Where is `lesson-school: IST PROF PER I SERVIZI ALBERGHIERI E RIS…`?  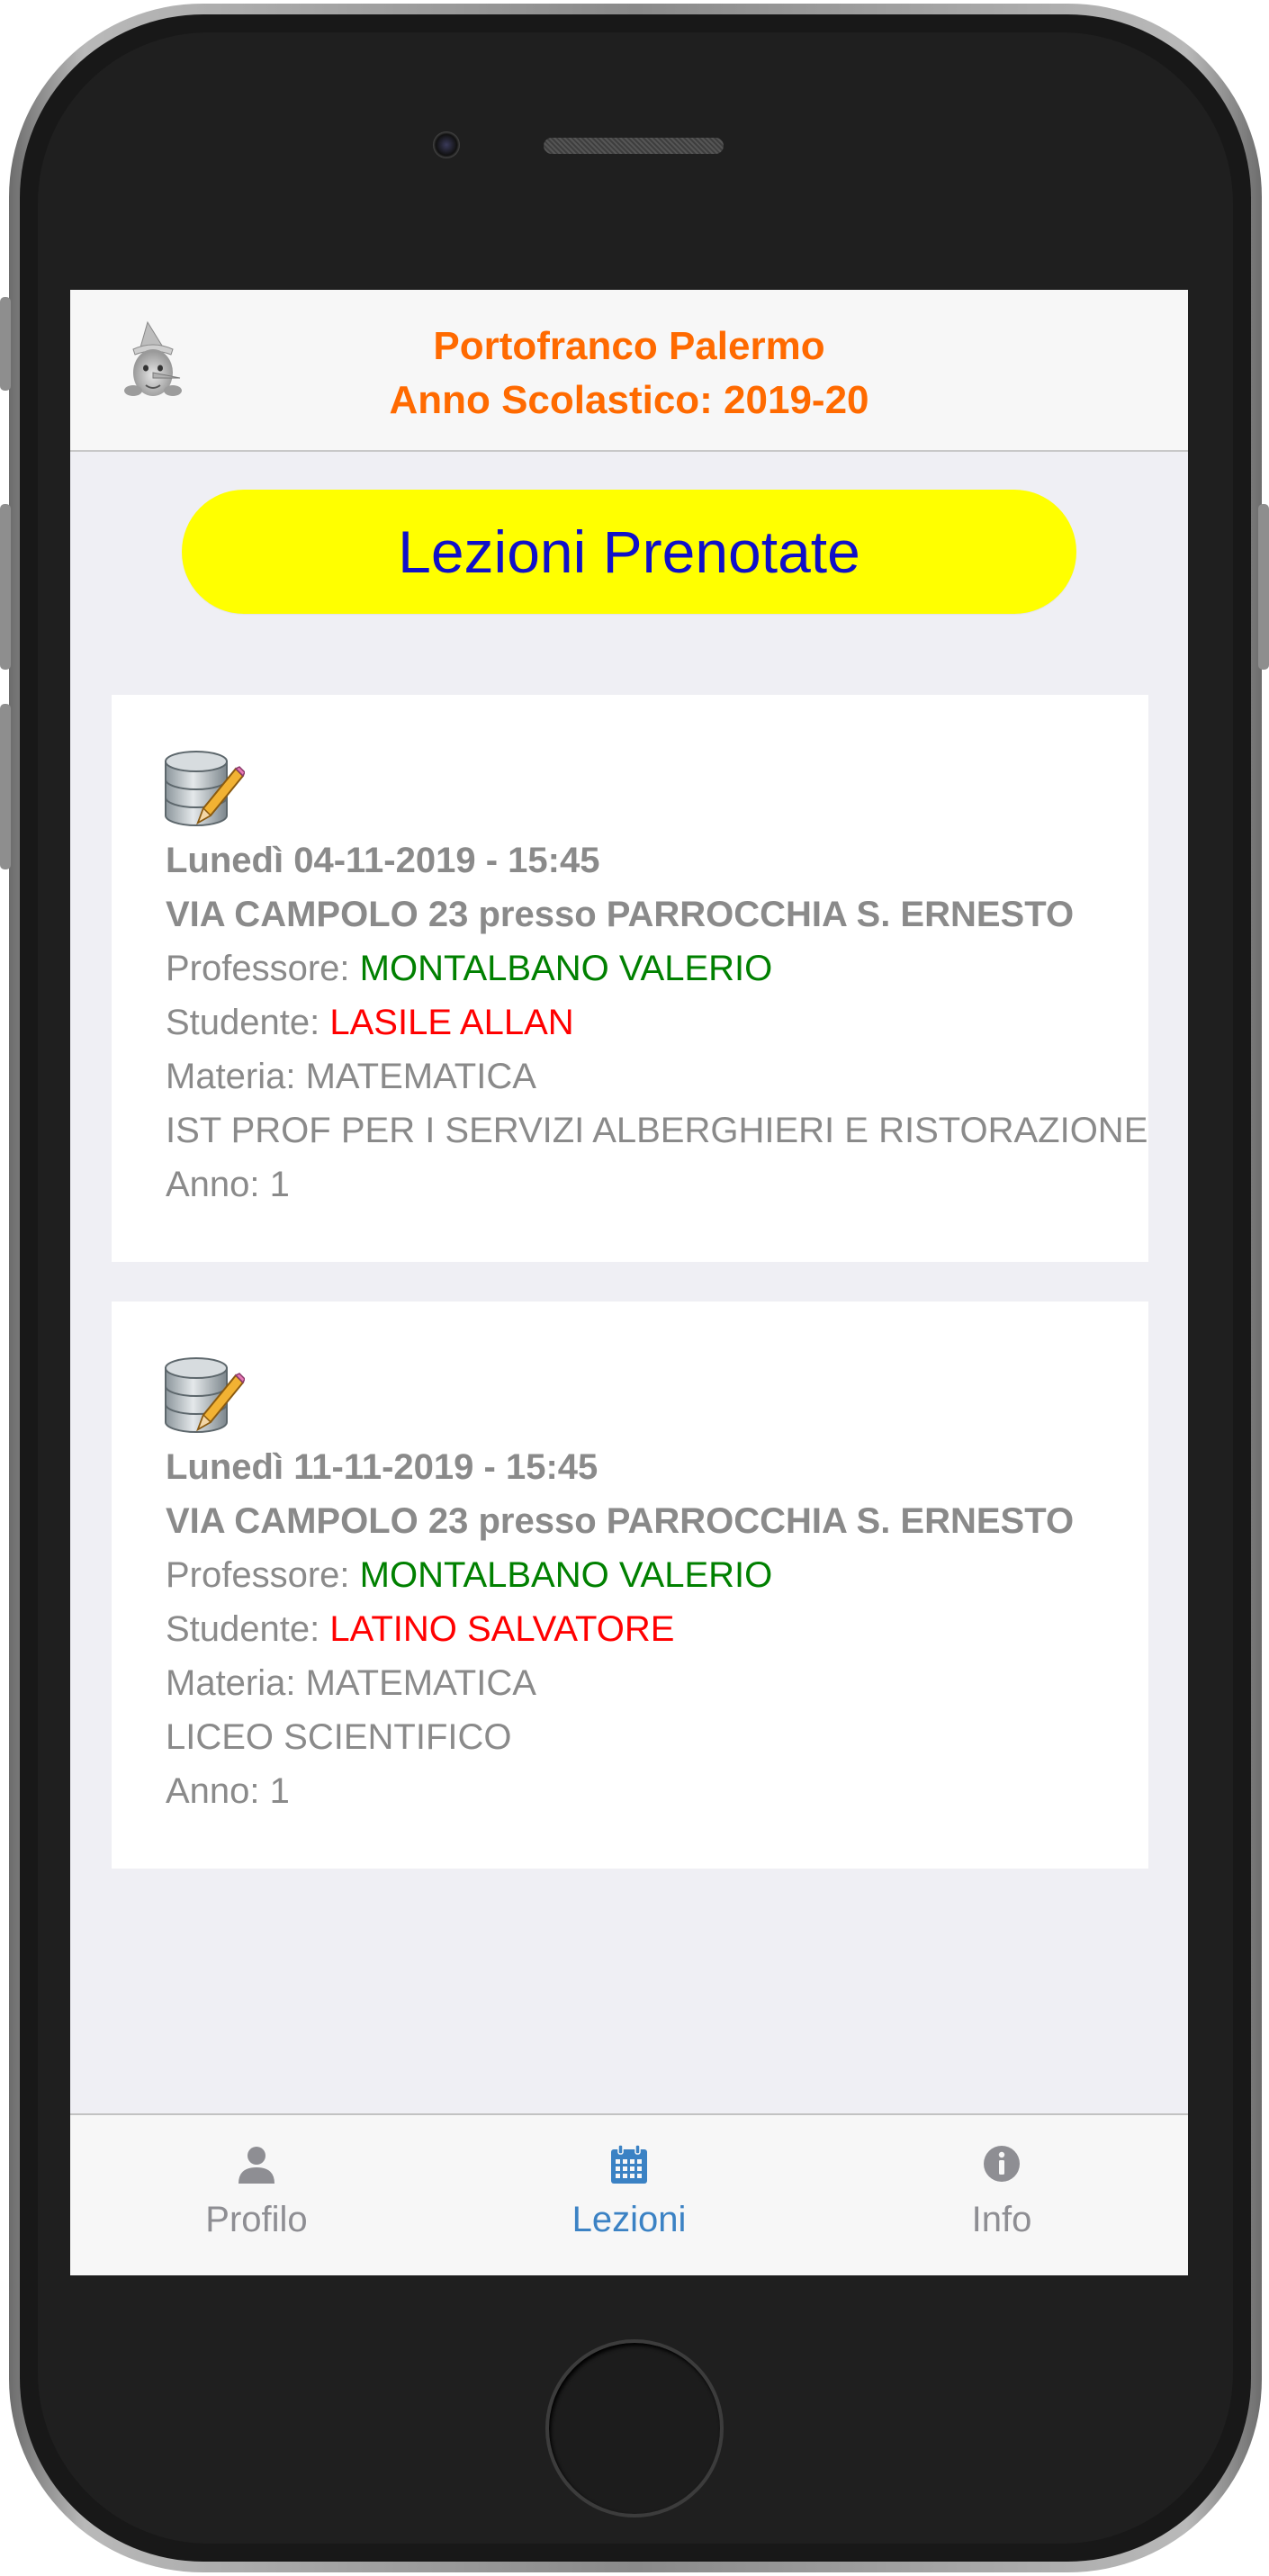 lesson-school: IST PROF PER I SERVIZI ALBERGHIERI E RIS… is located at coordinates (657, 1130).